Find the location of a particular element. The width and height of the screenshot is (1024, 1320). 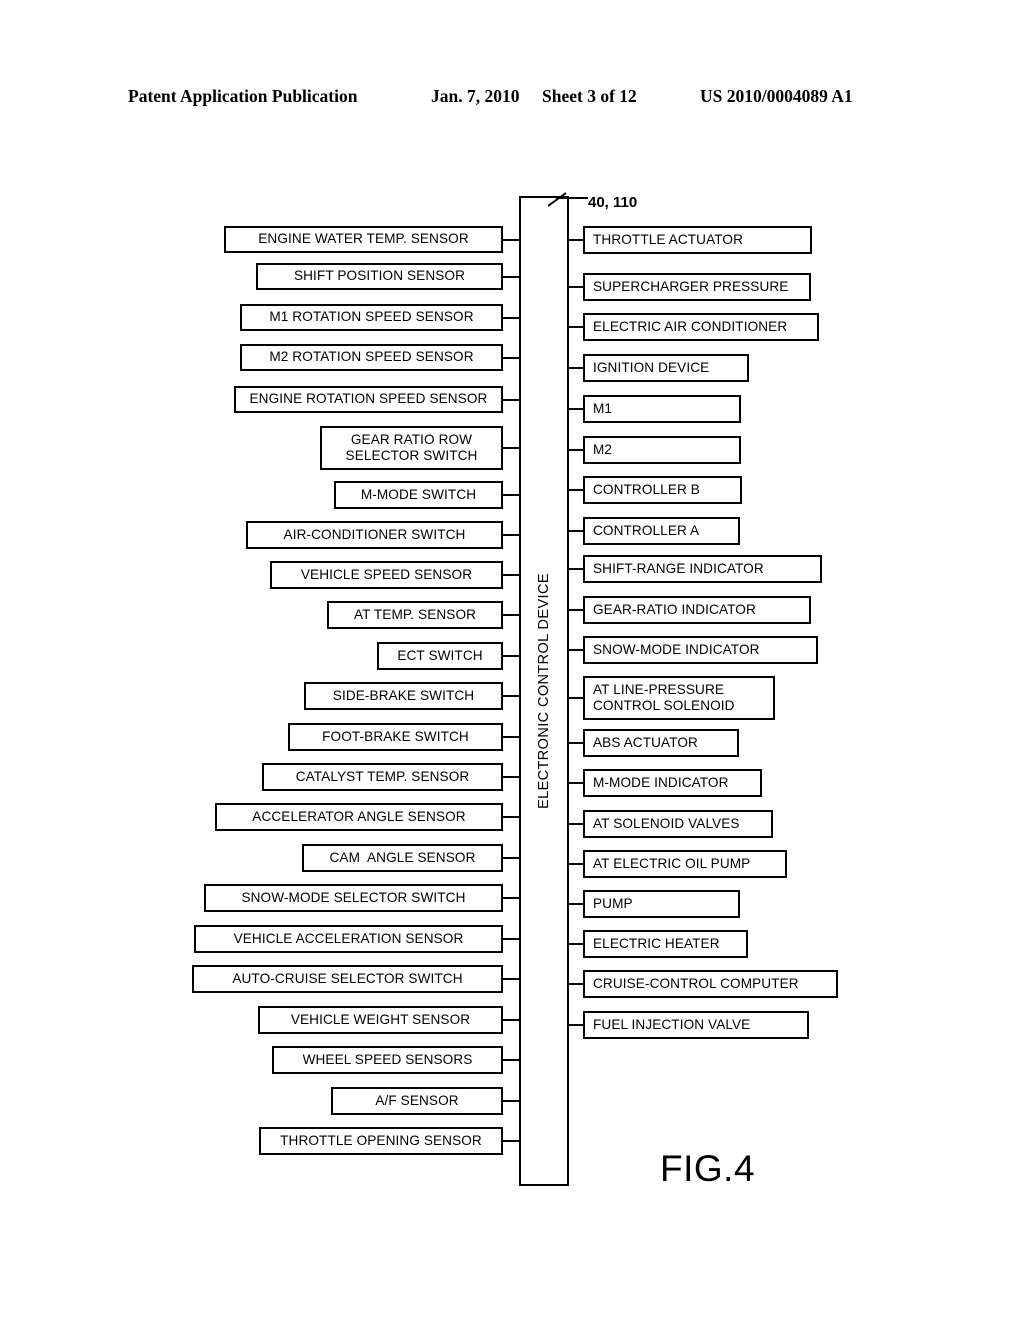

output-node-m1: M1 is located at coordinates (662, 409).